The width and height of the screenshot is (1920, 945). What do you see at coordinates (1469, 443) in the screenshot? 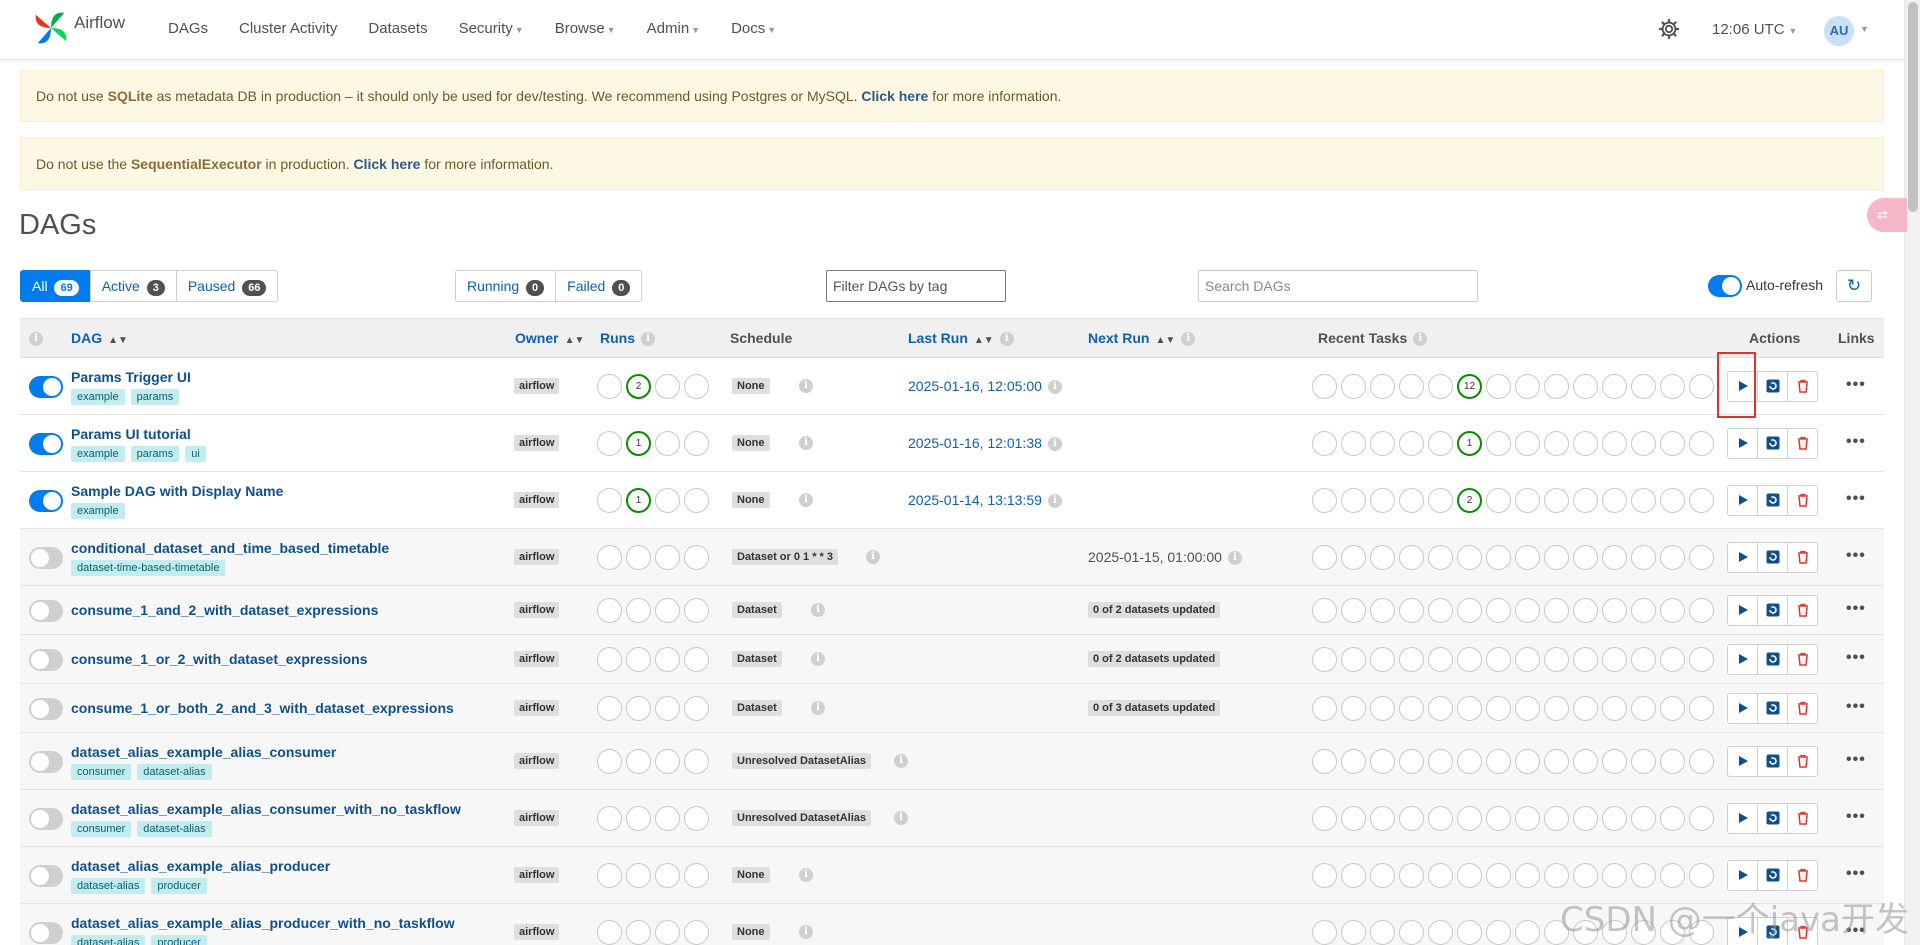
I see `task-state-circle: 1` at bounding box center [1469, 443].